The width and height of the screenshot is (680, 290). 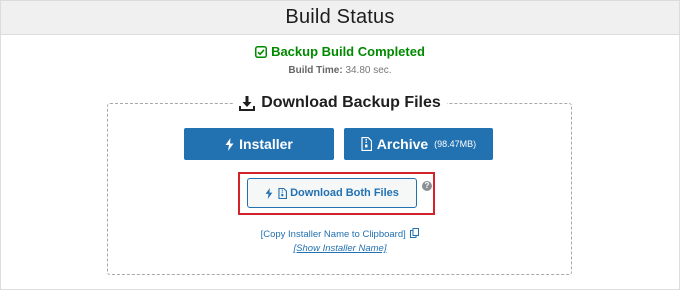 I want to click on page-title: Build Status, so click(x=340, y=17).